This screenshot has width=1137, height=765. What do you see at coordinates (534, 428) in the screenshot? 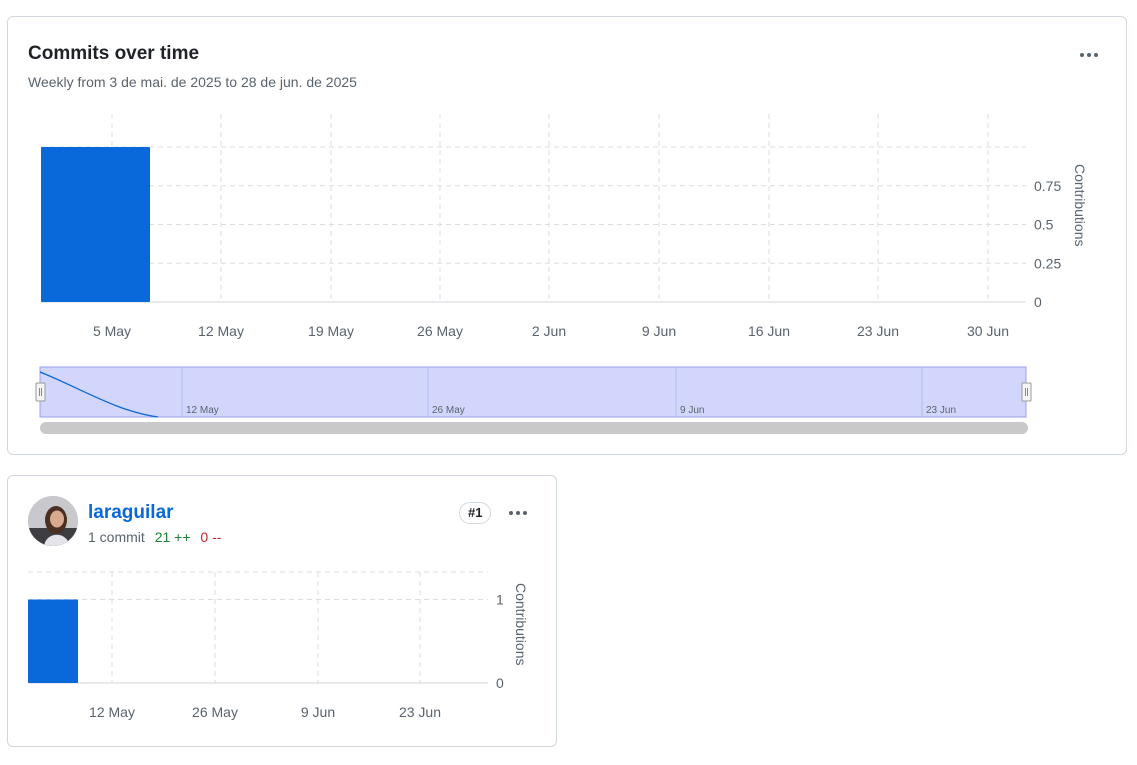
I see `navigator-scrollbar` at bounding box center [534, 428].